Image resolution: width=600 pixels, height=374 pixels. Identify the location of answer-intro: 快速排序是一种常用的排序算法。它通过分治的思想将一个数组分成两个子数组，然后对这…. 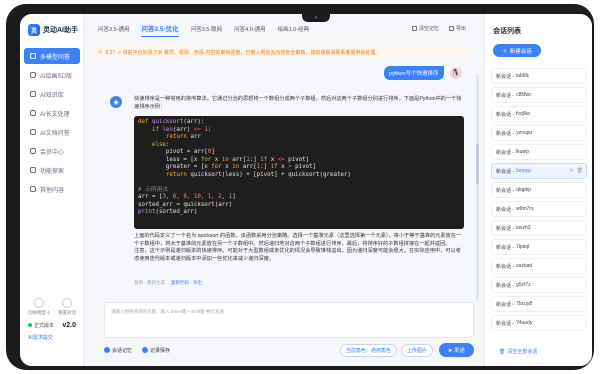
(298, 103).